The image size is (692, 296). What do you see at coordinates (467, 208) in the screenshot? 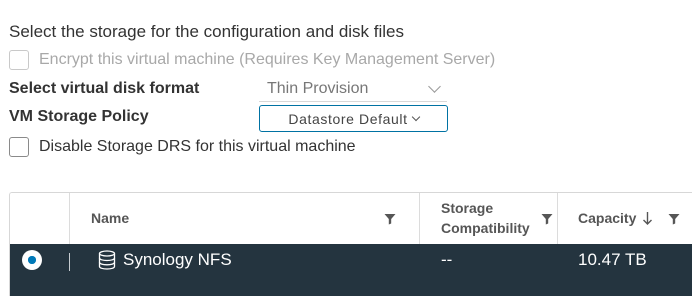
I see `column-header-compatibility-line1: Storage` at bounding box center [467, 208].